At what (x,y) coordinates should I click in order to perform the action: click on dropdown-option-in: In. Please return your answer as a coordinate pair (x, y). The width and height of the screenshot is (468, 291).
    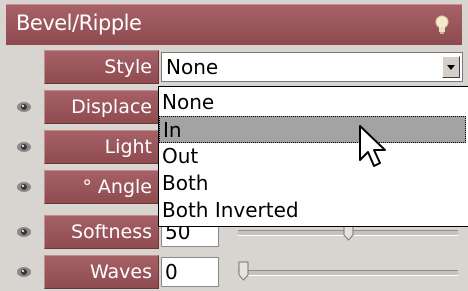
    Looking at the image, I should click on (312, 129).